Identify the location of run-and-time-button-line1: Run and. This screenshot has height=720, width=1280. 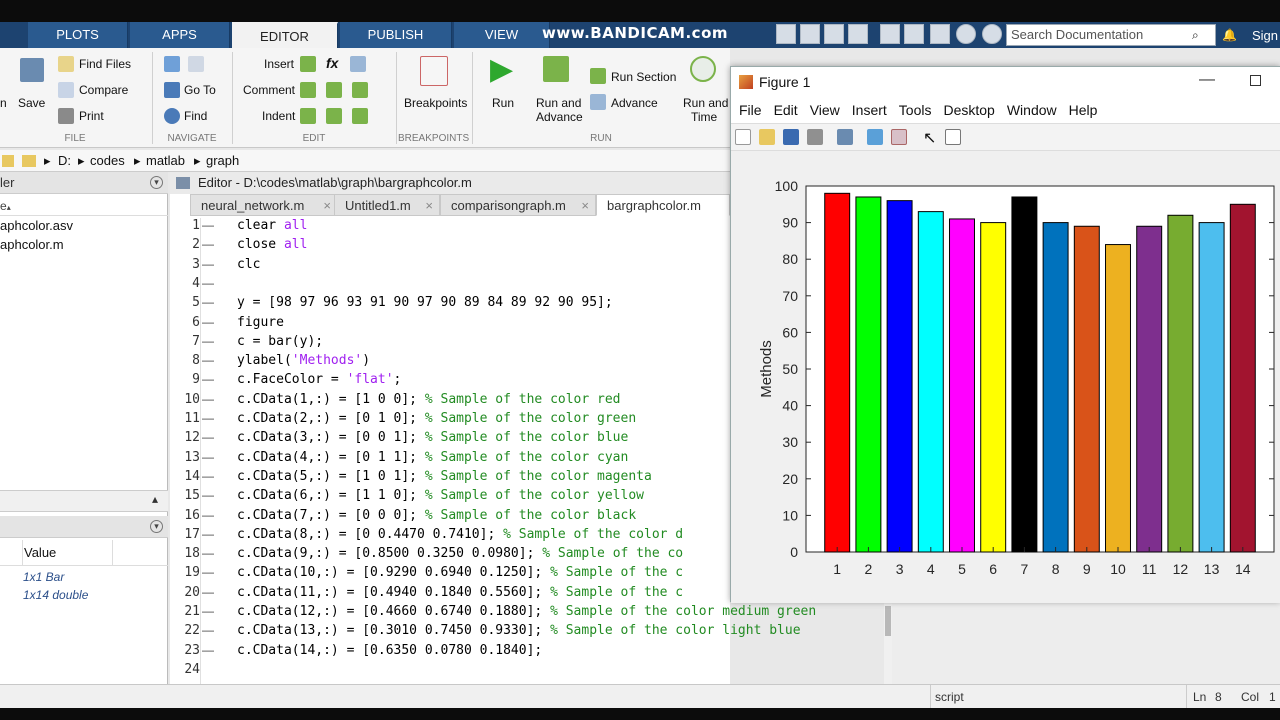
(705, 103).